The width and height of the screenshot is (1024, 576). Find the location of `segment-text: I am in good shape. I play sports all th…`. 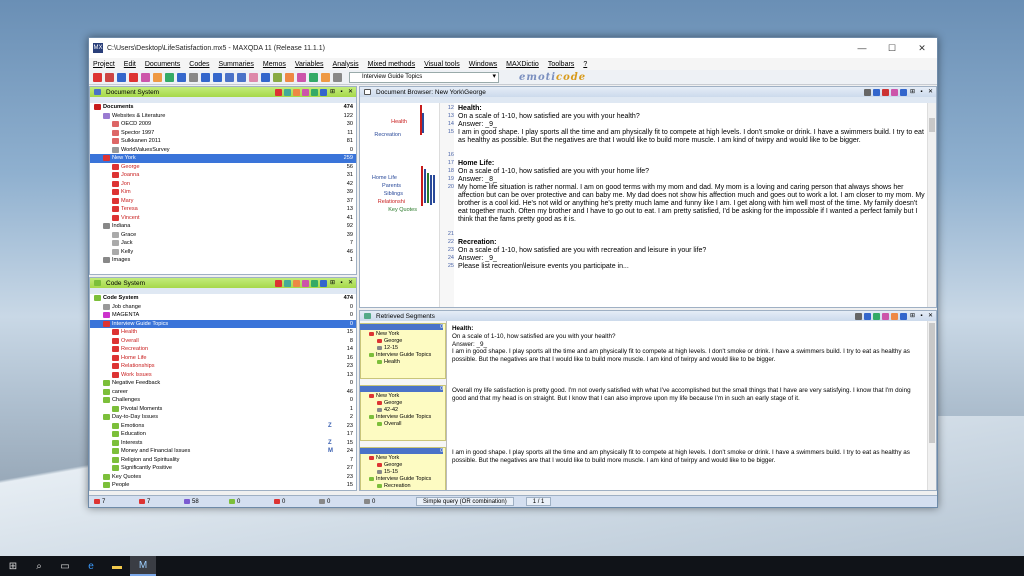

segment-text: I am in good shape. I play sports all th… is located at coordinates (689, 457).